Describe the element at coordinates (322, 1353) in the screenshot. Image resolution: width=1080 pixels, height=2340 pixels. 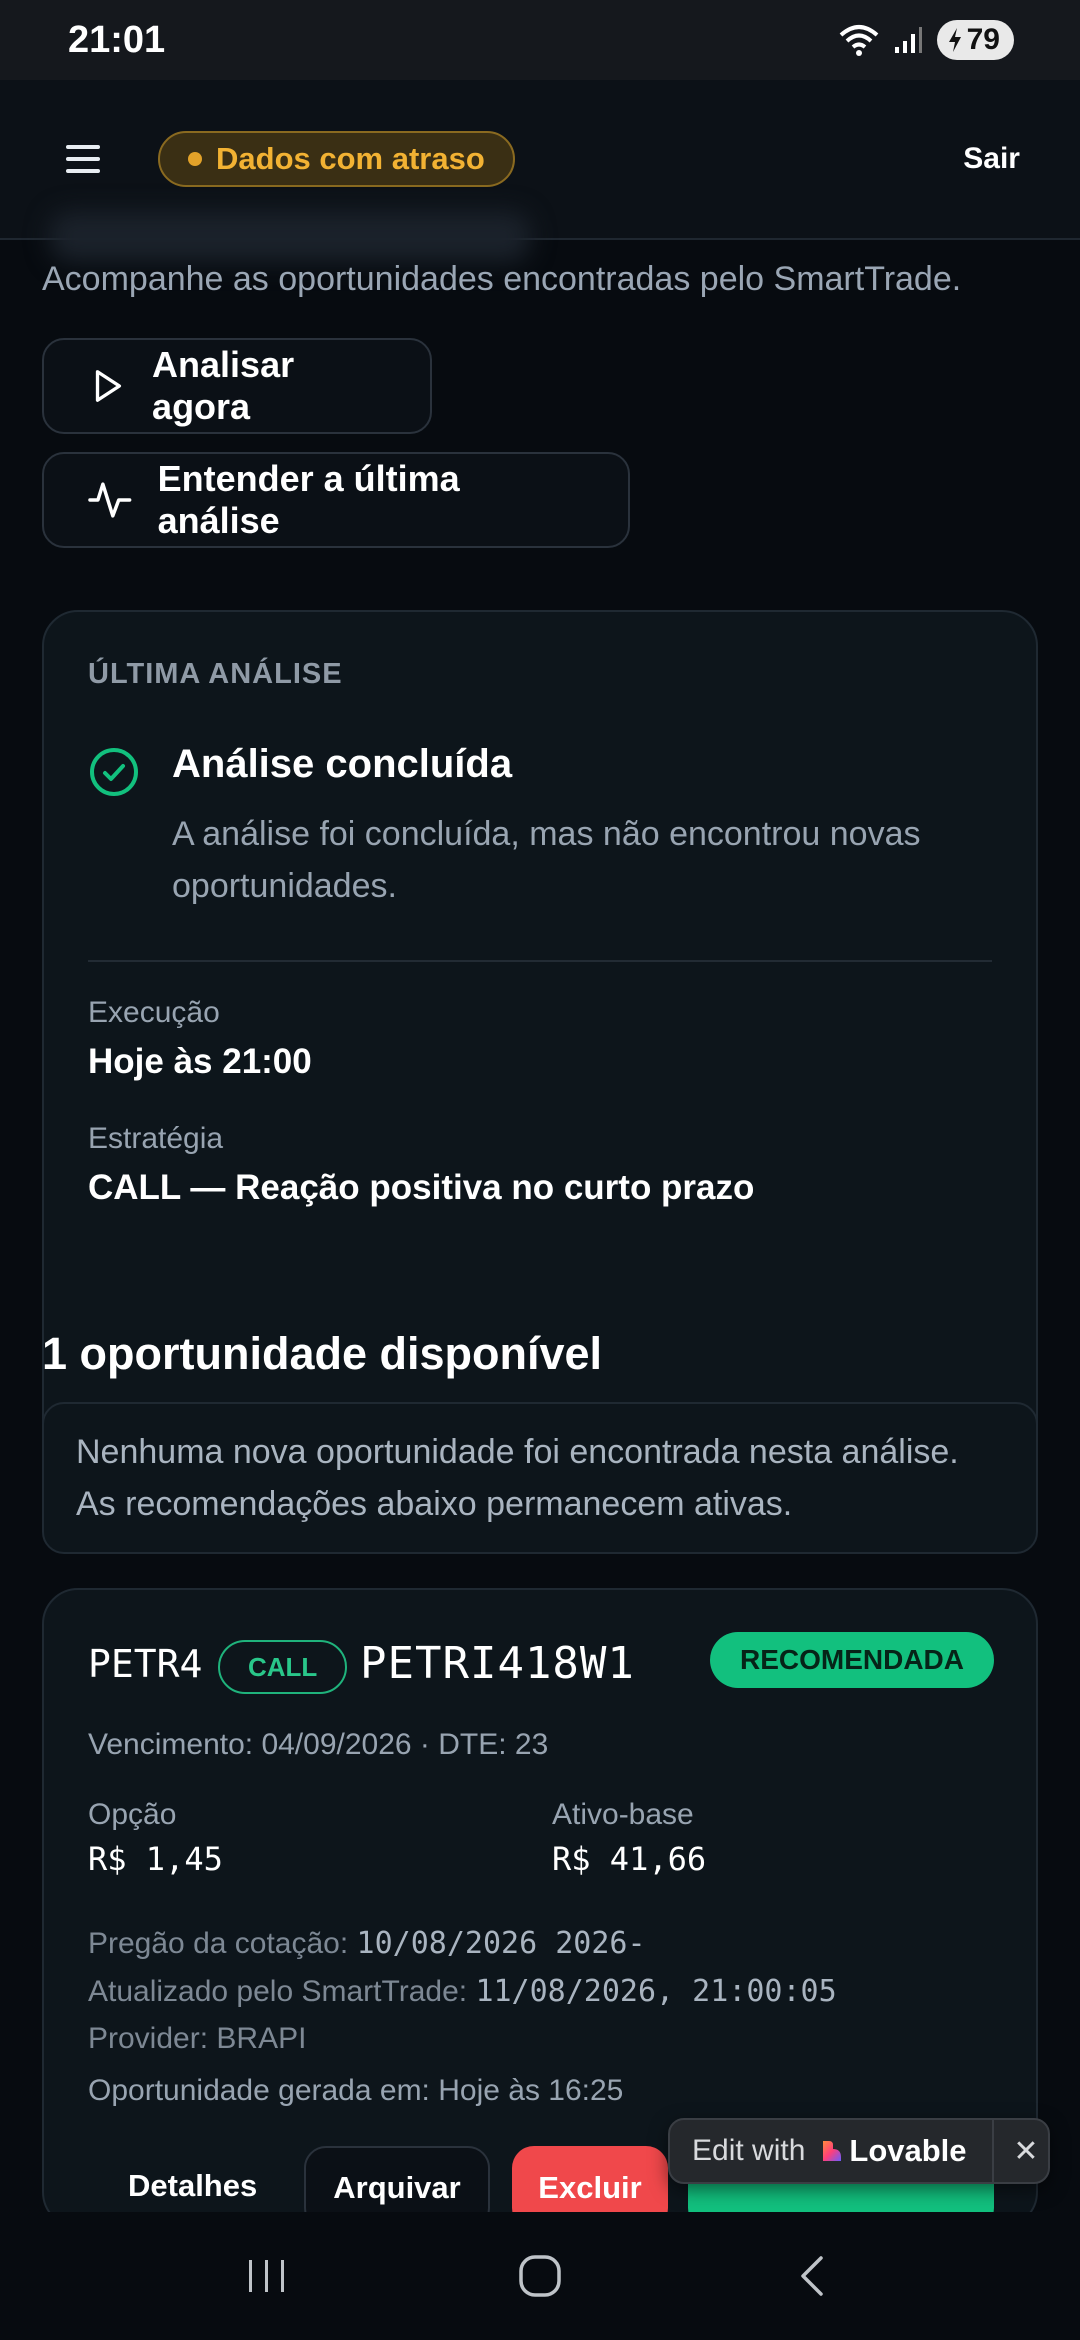
I see `opportunities-title: 1 oportunidade disponível` at that location.